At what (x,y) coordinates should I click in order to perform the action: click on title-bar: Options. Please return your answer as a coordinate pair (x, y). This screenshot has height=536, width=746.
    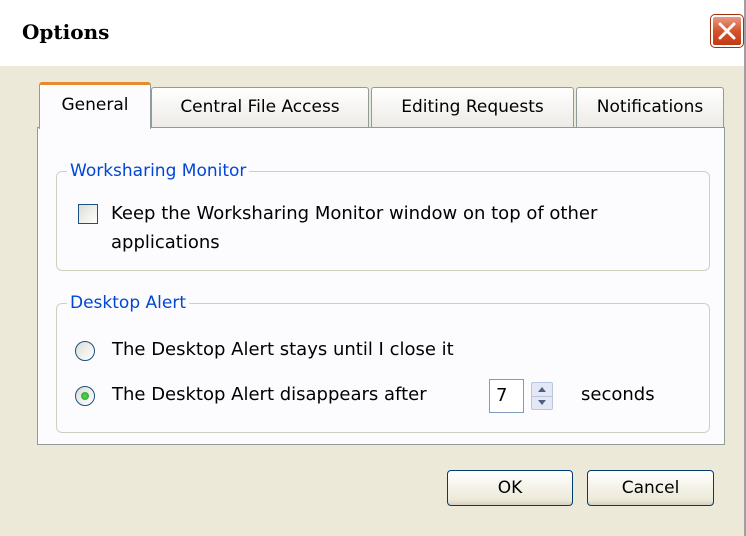
    Looking at the image, I should click on (372, 33).